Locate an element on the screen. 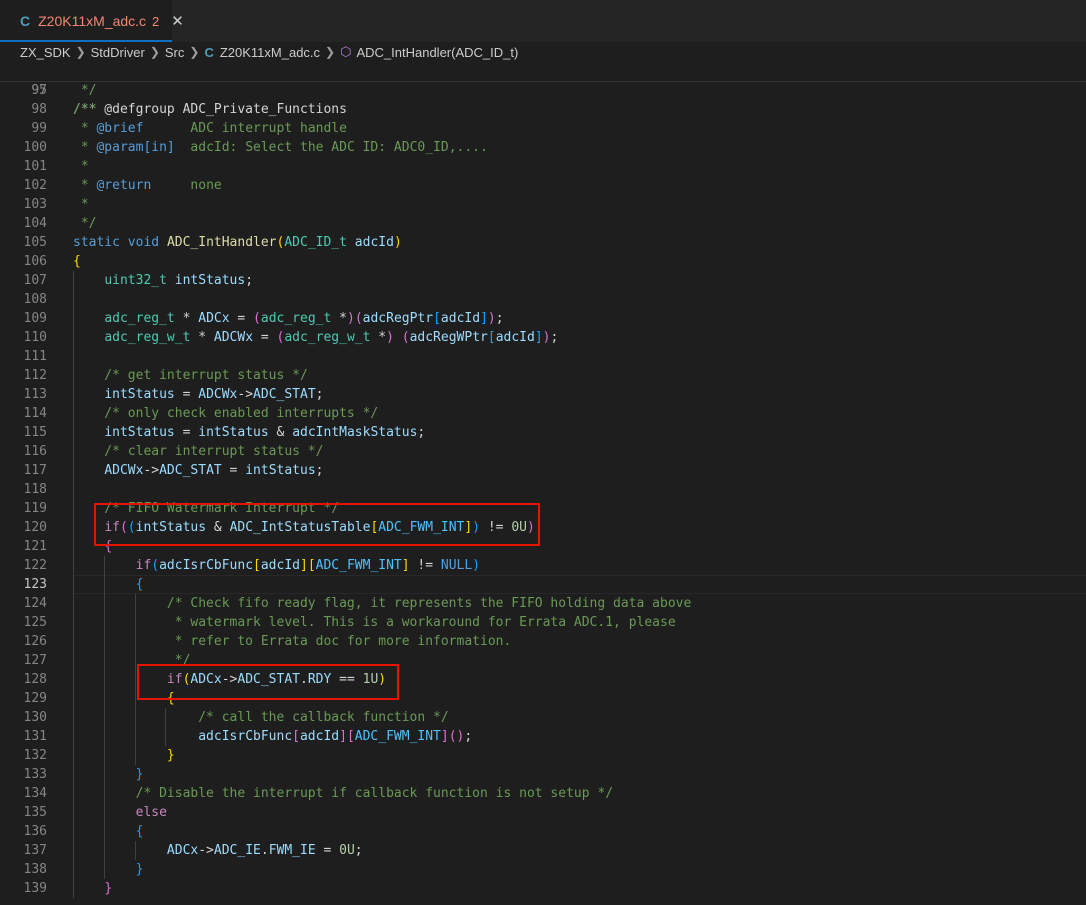  line-number: 119 is located at coordinates (35, 508).